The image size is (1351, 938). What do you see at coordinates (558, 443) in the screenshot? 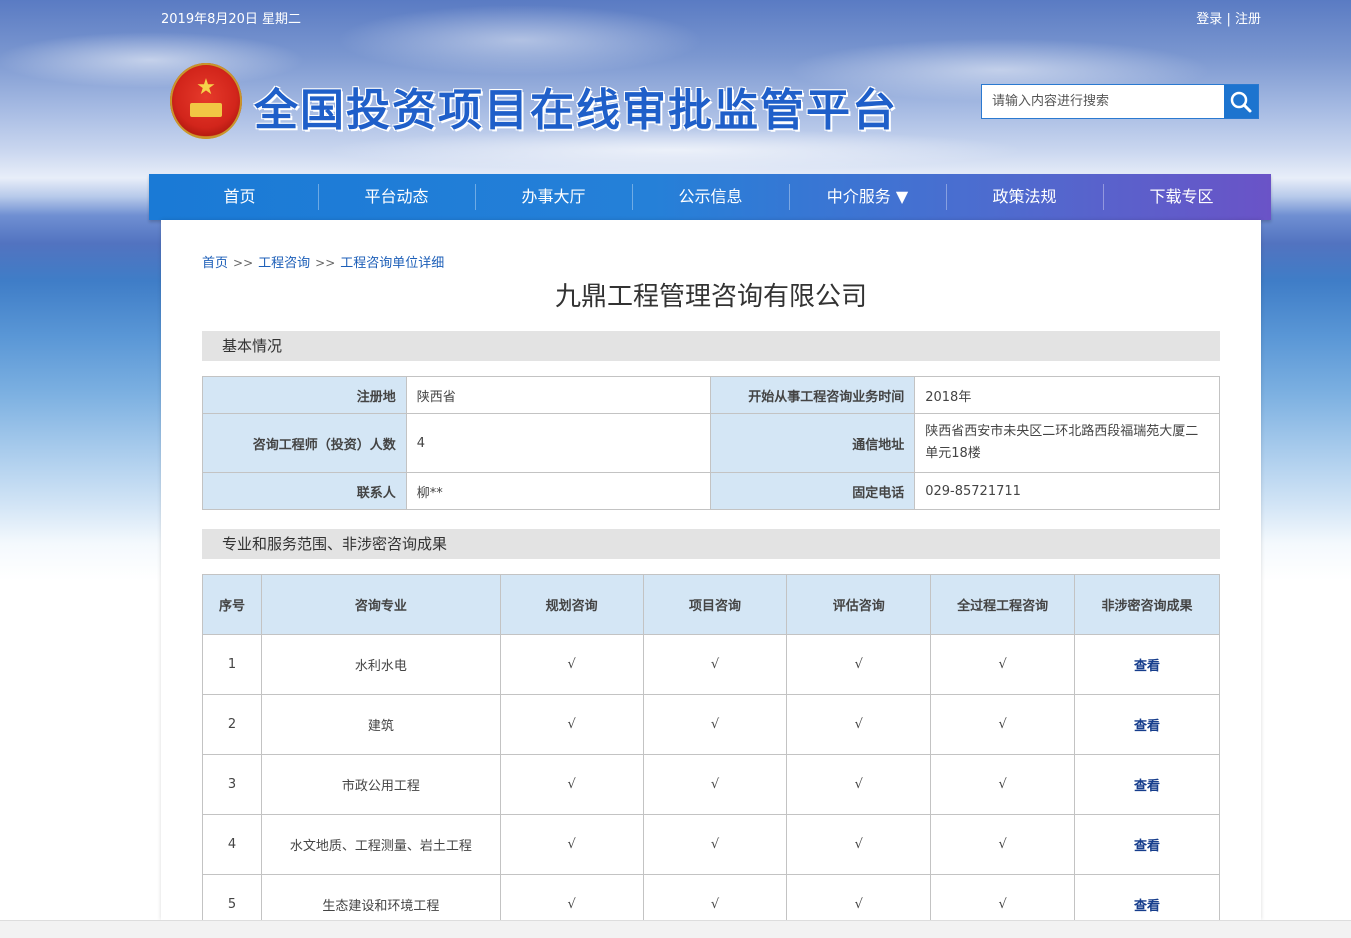
I see `engineers-value: 4` at bounding box center [558, 443].